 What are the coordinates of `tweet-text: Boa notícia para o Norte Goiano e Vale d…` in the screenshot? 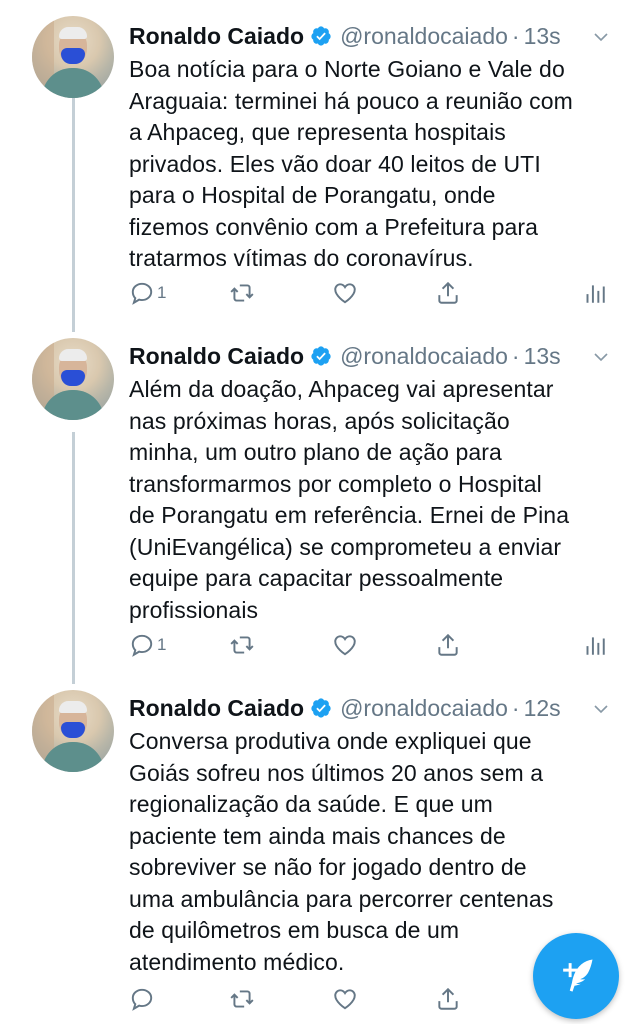 It's located at (351, 163).